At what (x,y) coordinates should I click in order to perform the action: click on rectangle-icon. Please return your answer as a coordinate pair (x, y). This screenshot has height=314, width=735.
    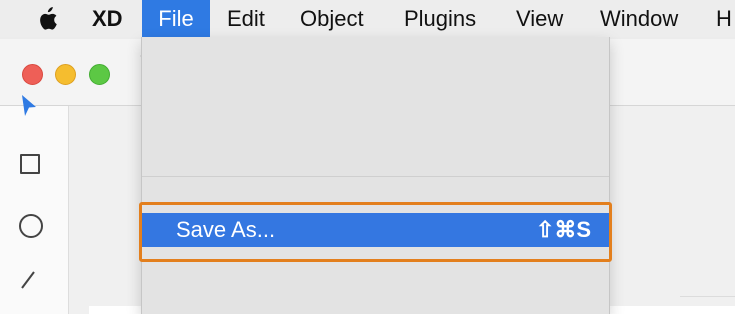
    Looking at the image, I should click on (30, 164).